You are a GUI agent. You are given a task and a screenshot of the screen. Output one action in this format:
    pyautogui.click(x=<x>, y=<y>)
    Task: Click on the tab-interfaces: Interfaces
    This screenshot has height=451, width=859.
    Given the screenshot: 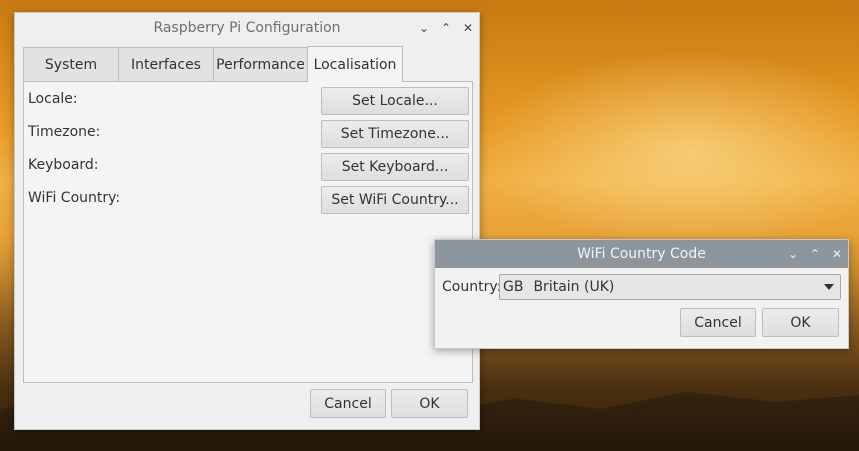 What is the action you would take?
    pyautogui.click(x=166, y=64)
    